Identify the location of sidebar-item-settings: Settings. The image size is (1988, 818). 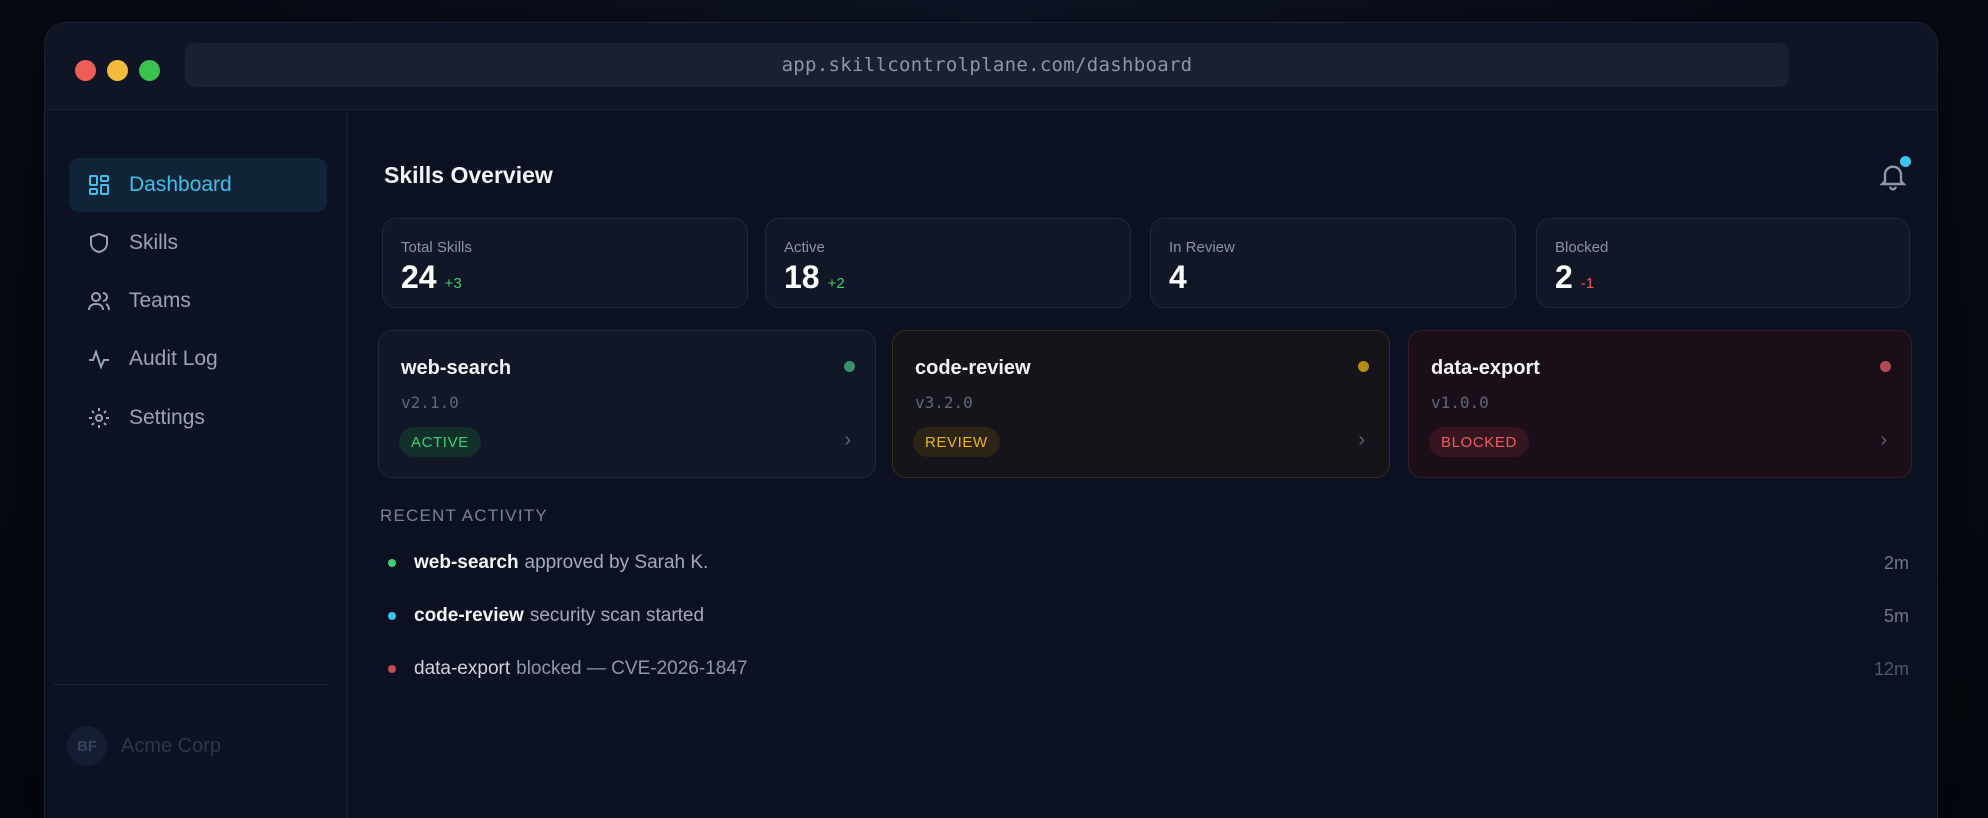
(198, 418).